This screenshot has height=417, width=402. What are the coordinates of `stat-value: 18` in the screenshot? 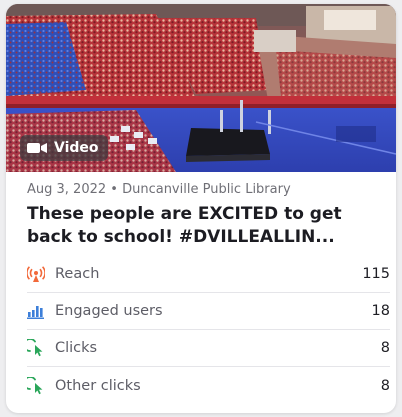 It's located at (380, 311).